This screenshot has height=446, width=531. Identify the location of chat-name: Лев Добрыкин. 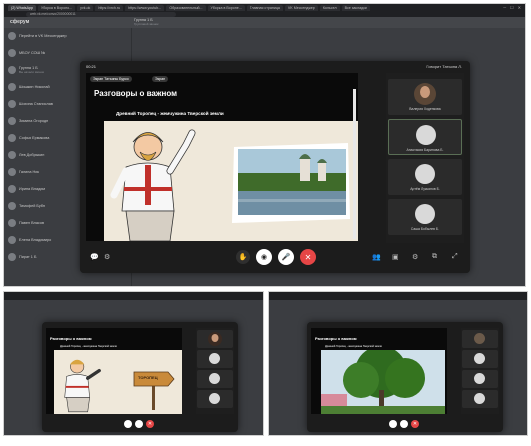
(32, 154).